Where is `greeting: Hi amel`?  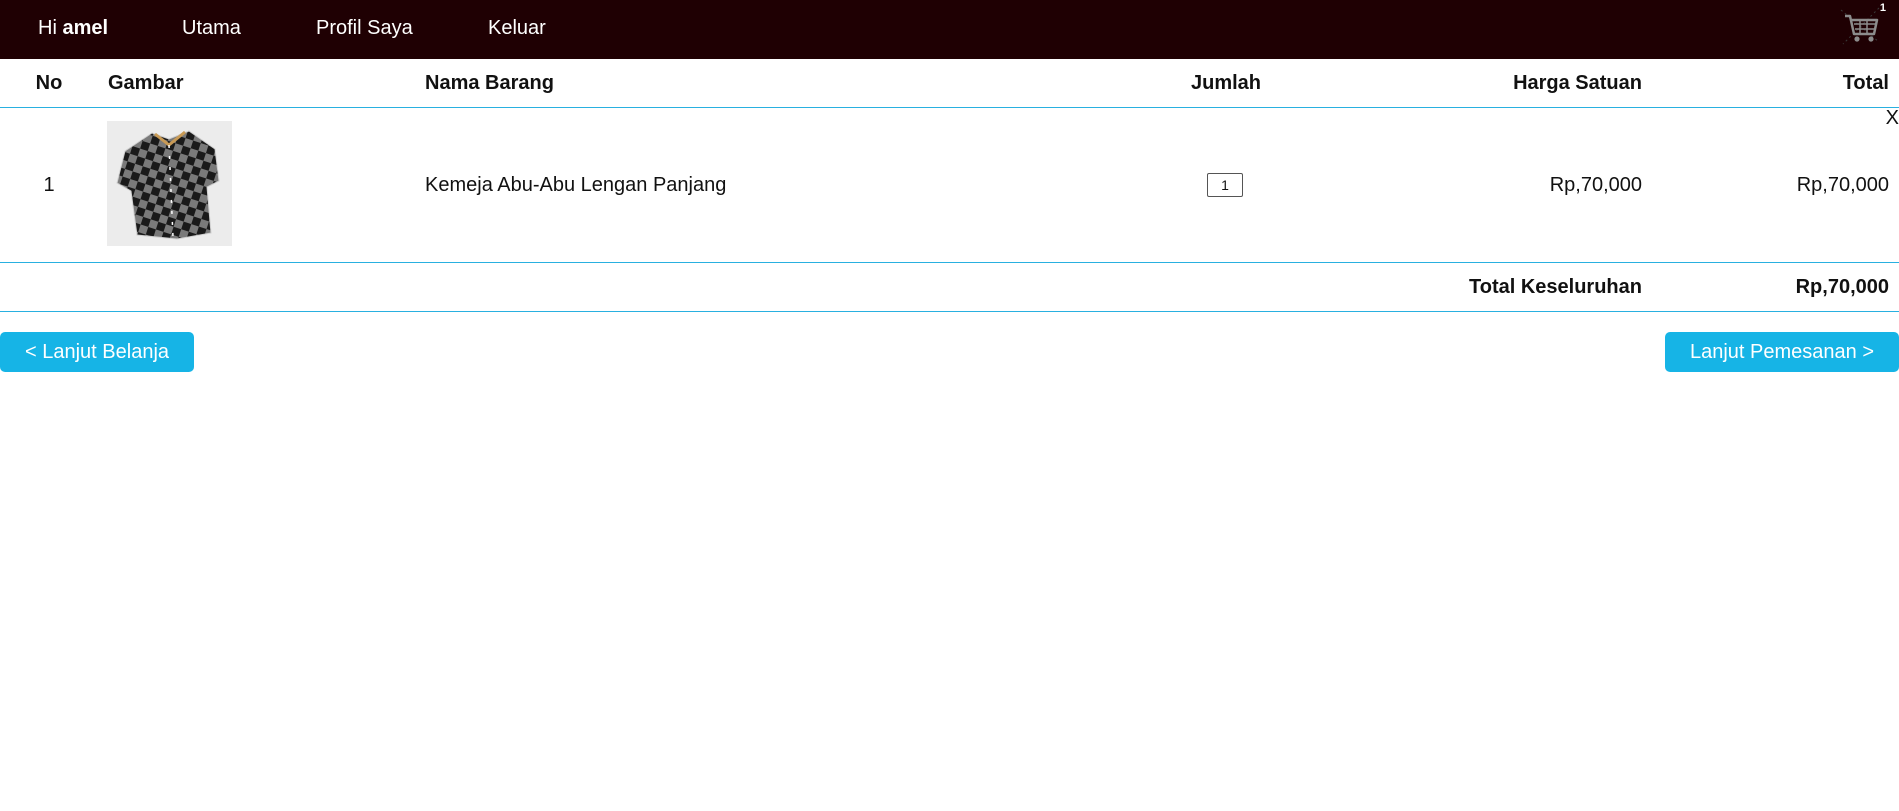 greeting: Hi amel is located at coordinates (73, 29).